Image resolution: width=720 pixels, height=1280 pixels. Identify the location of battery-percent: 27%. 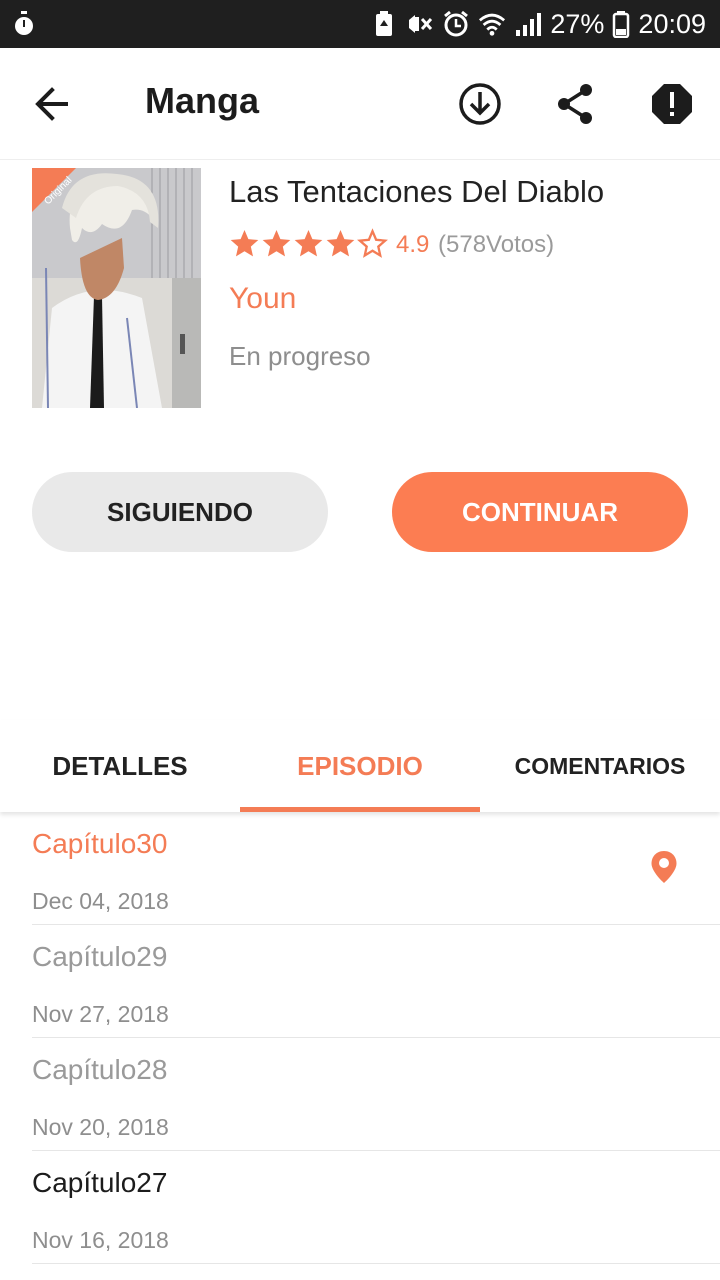
(577, 23).